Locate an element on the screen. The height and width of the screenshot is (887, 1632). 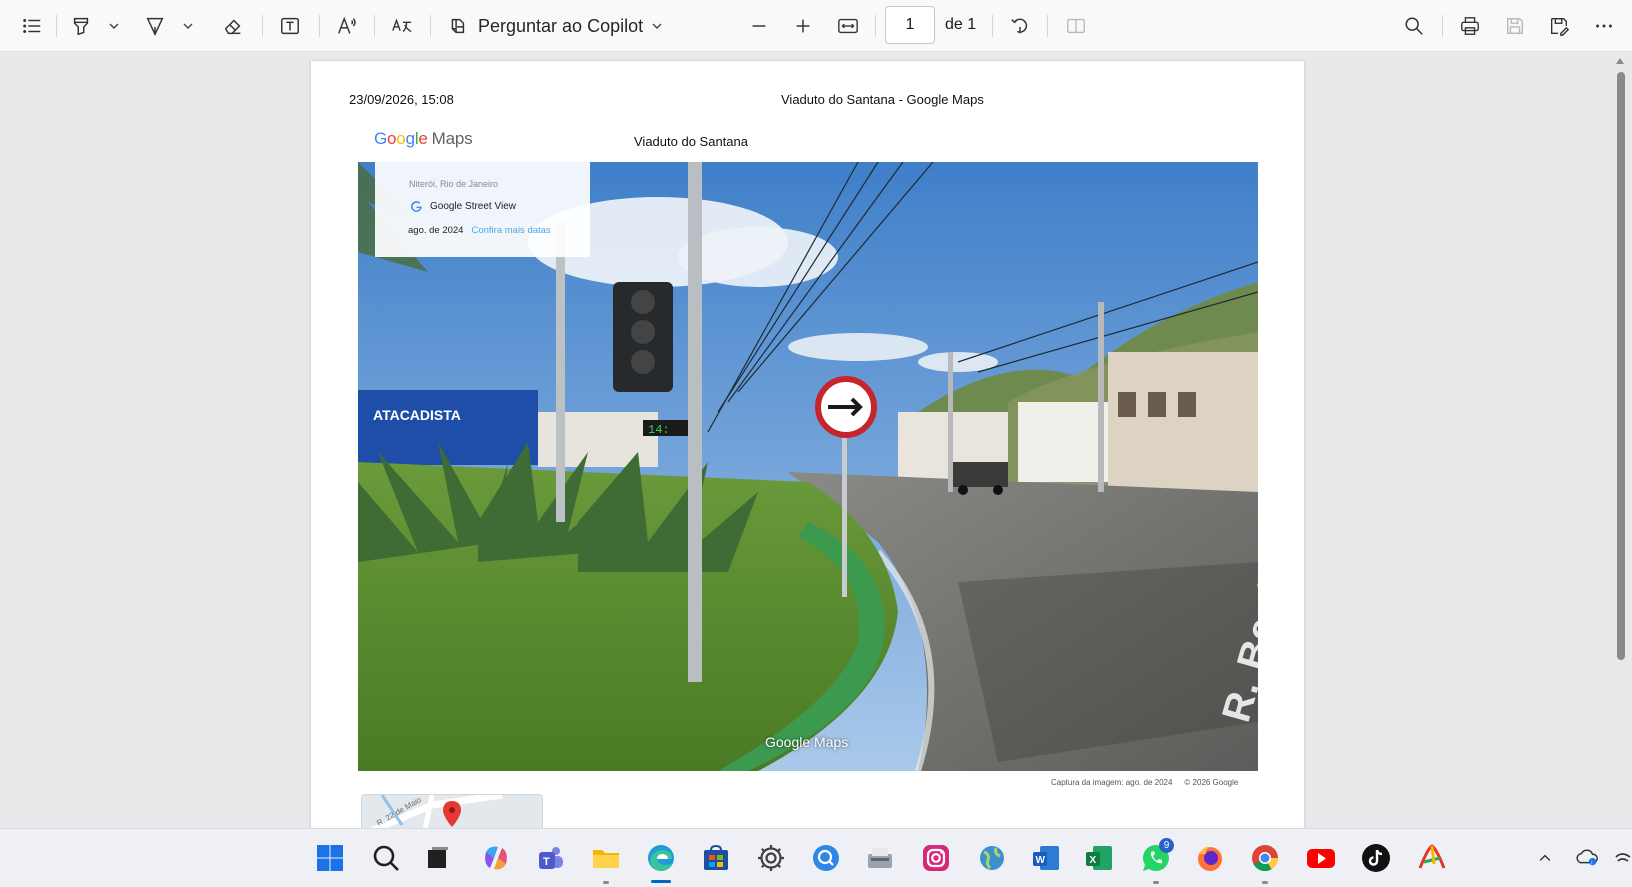
svg-text: X is located at coordinates (1093, 860).